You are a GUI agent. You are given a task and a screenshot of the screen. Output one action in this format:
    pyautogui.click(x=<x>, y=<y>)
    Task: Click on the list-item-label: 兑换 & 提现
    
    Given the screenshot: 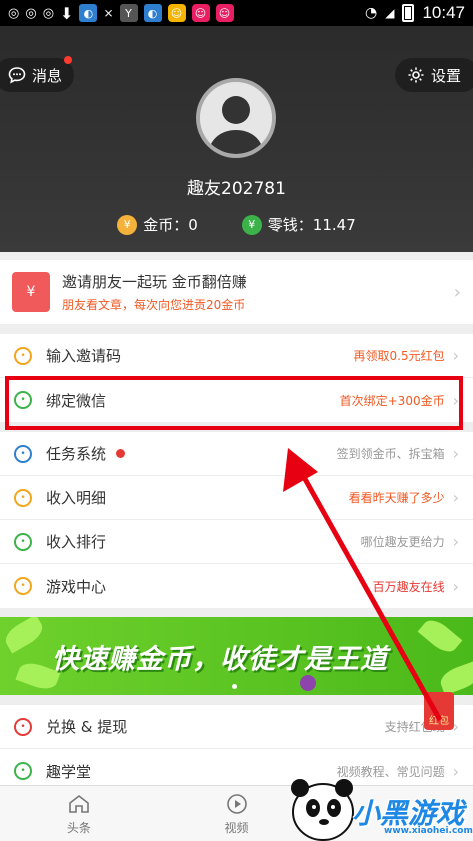 What is the action you would take?
    pyautogui.click(x=87, y=727)
    